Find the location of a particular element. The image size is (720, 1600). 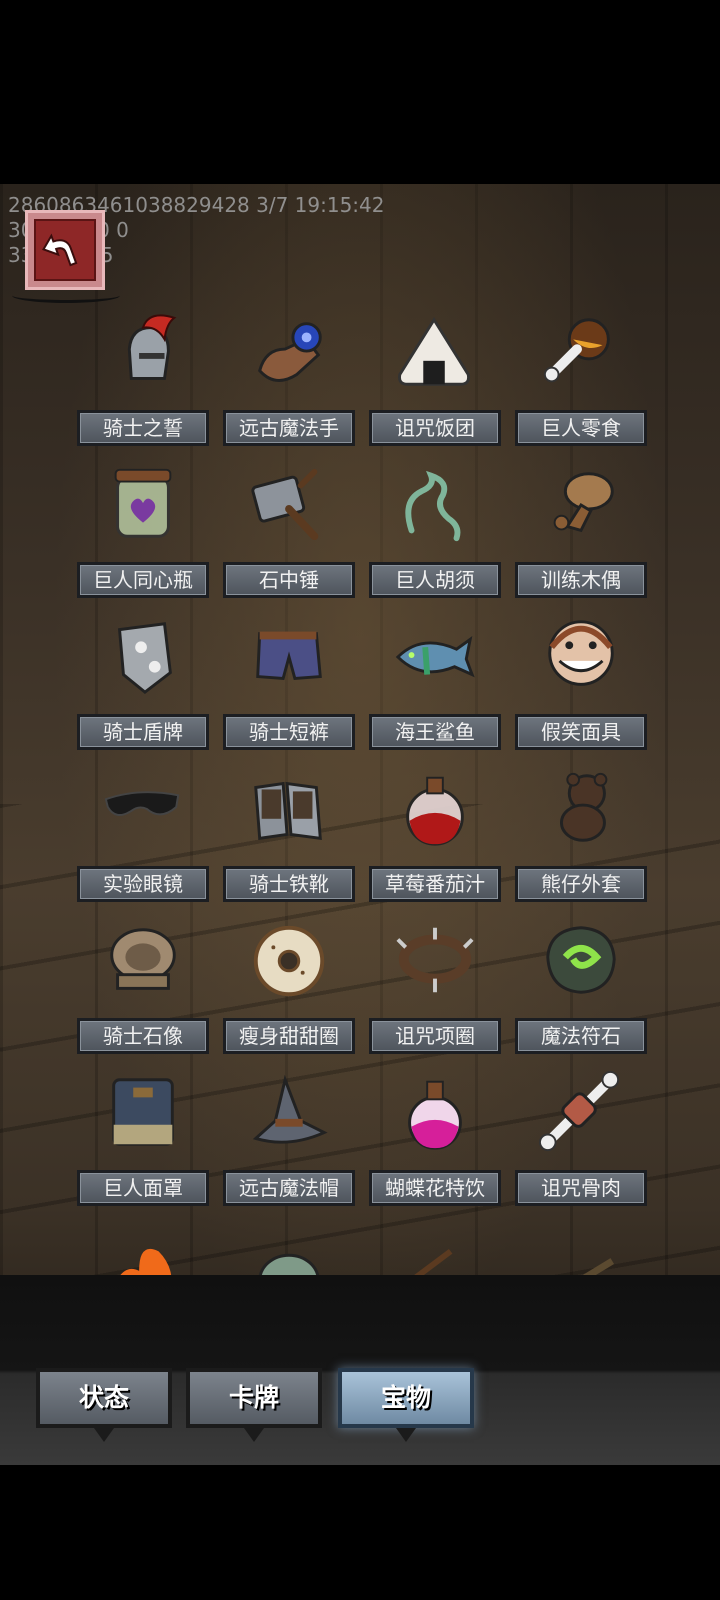

treasure-item-label: 骑士铁靴 is located at coordinates (289, 884).